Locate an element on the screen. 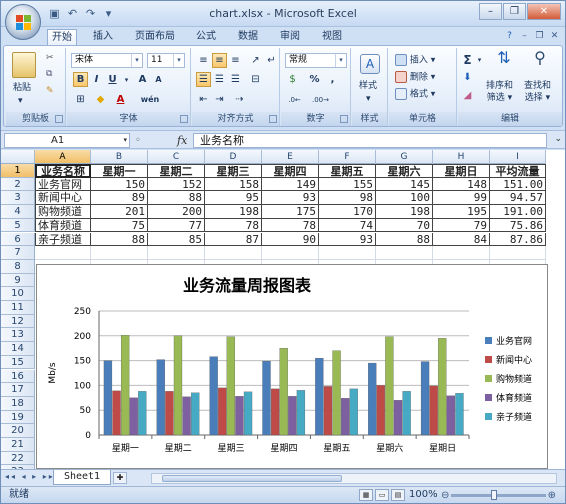 The height and width of the screenshot is (504, 566). row-header-1: 1 is located at coordinates (18, 171).